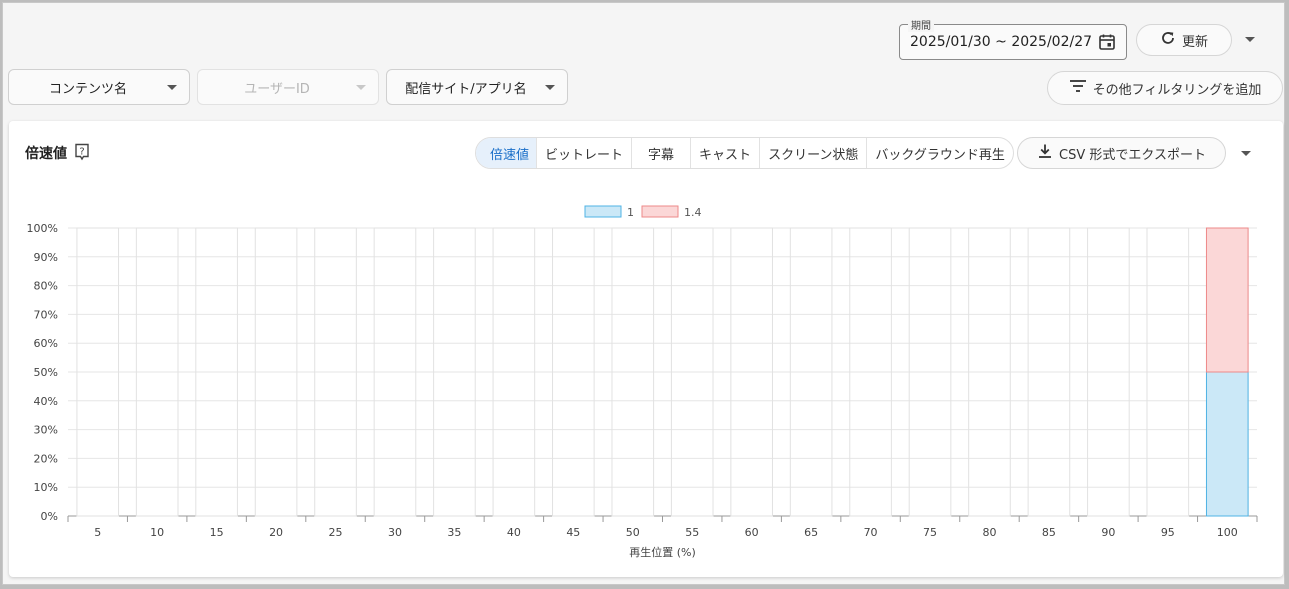 The width and height of the screenshot is (1289, 589). I want to click on legend-label: 1.4, so click(693, 212).